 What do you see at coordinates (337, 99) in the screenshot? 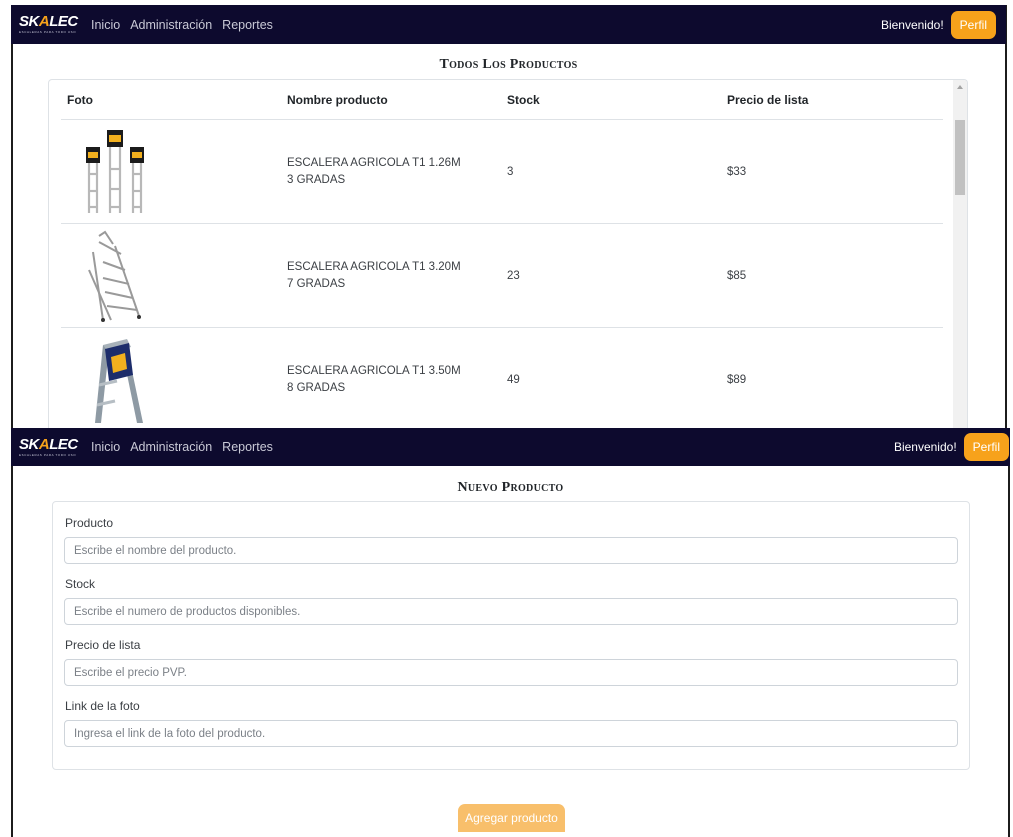
I see `header-nombre: Nombre producto` at bounding box center [337, 99].